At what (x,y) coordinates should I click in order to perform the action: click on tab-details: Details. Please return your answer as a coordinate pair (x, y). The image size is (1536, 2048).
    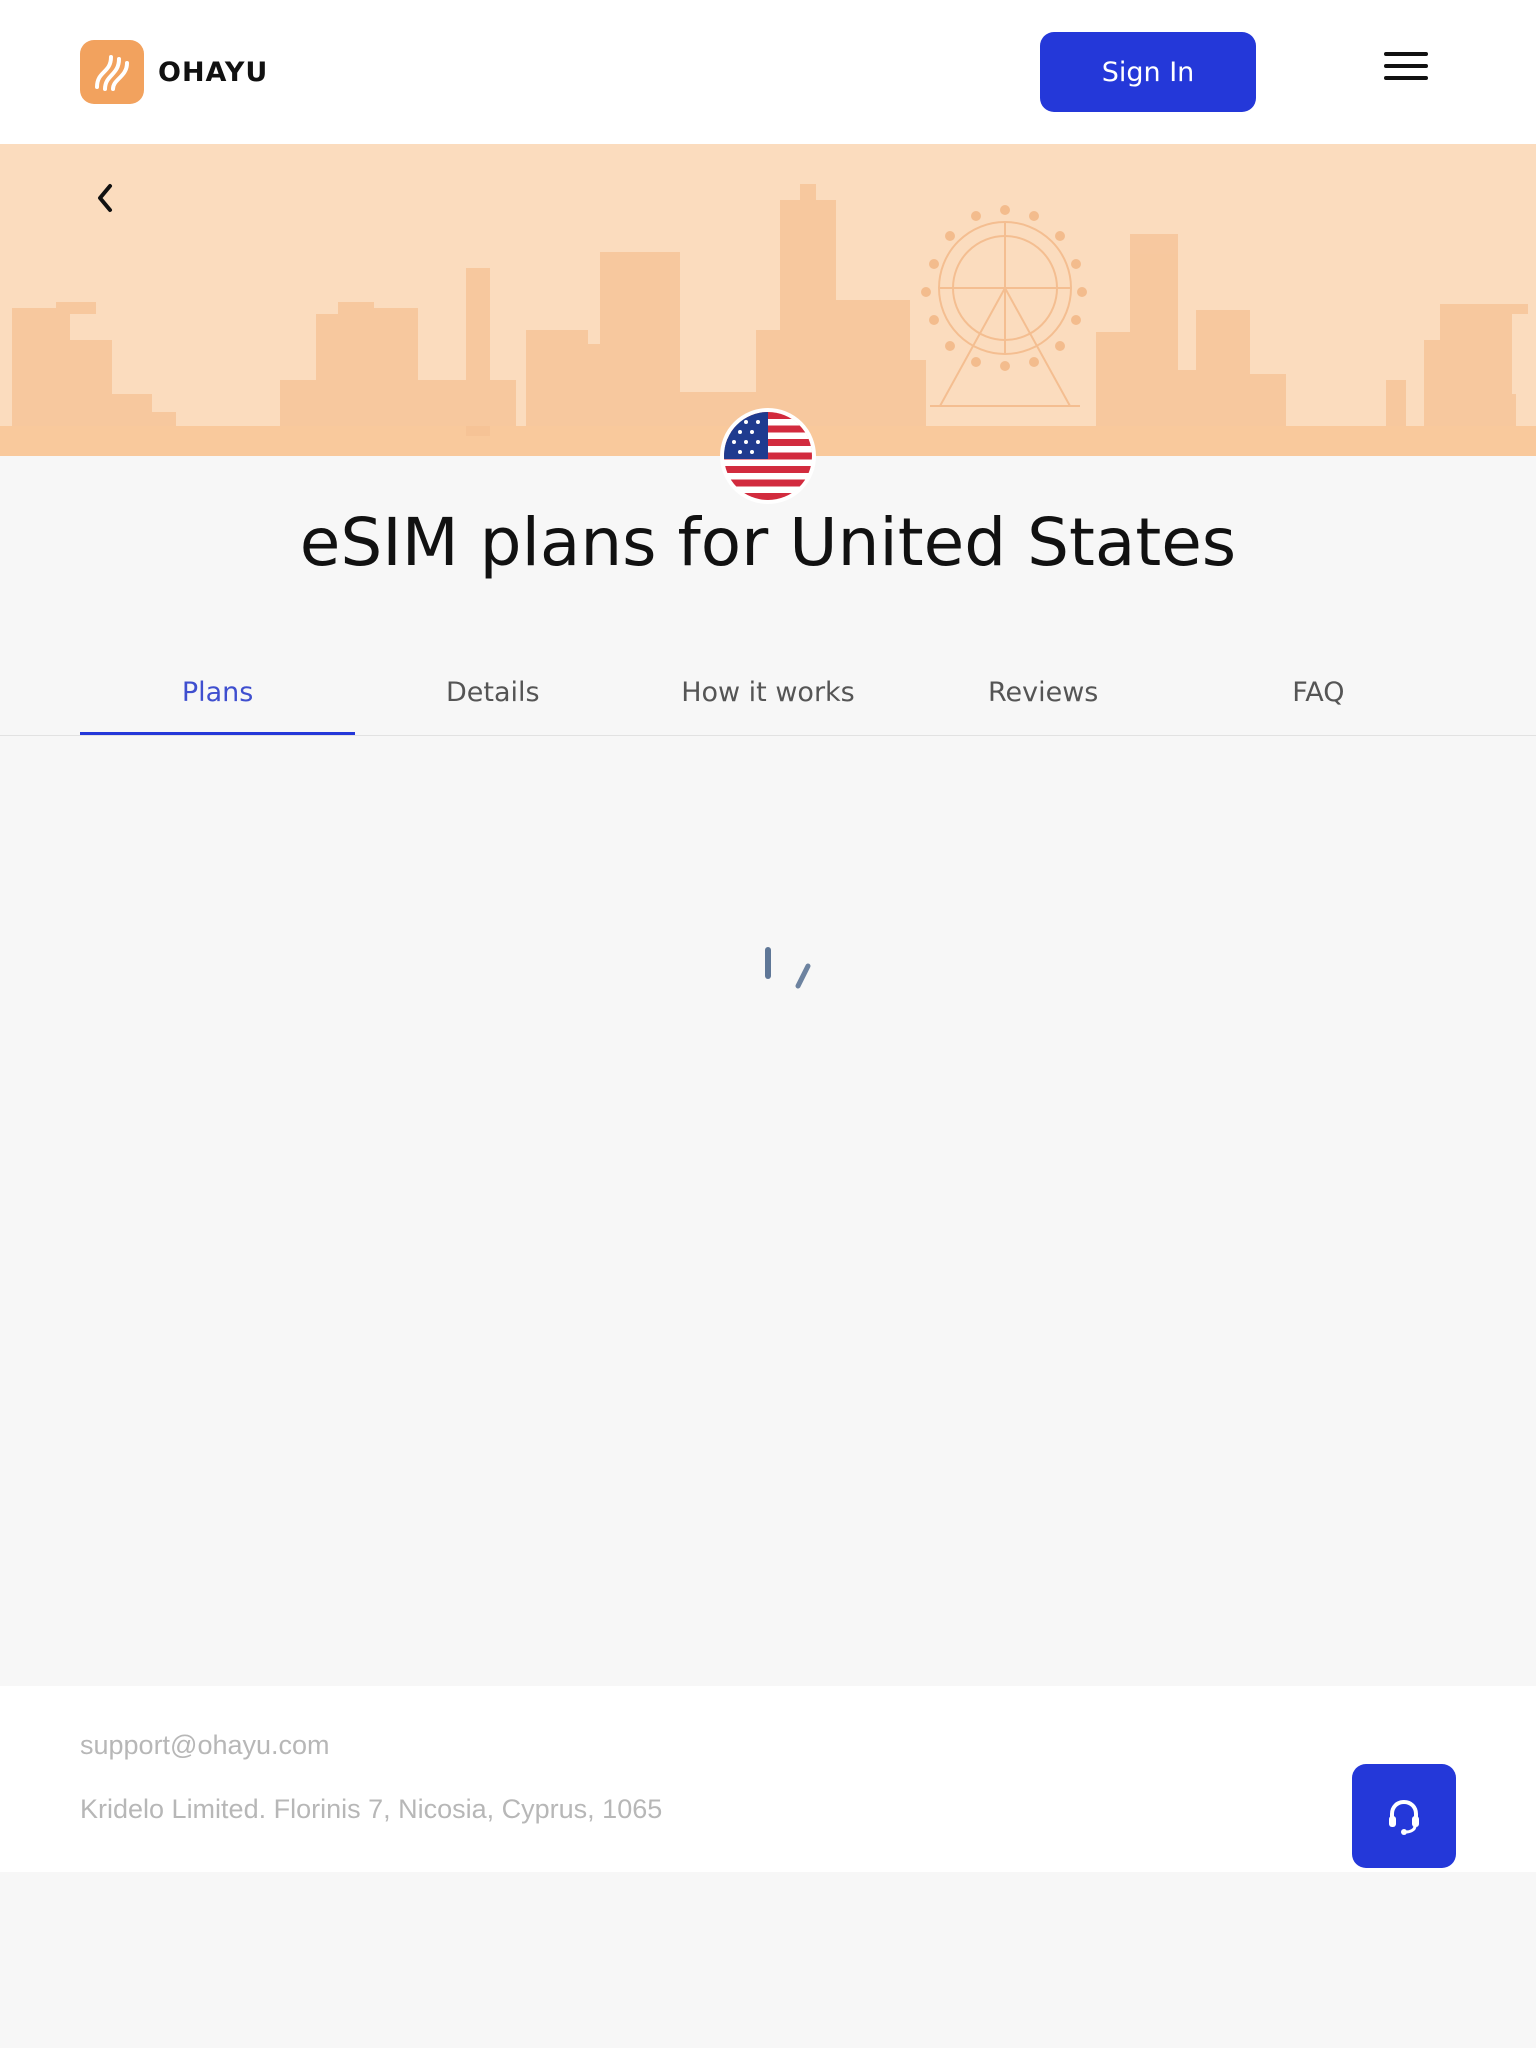
    Looking at the image, I should click on (492, 698).